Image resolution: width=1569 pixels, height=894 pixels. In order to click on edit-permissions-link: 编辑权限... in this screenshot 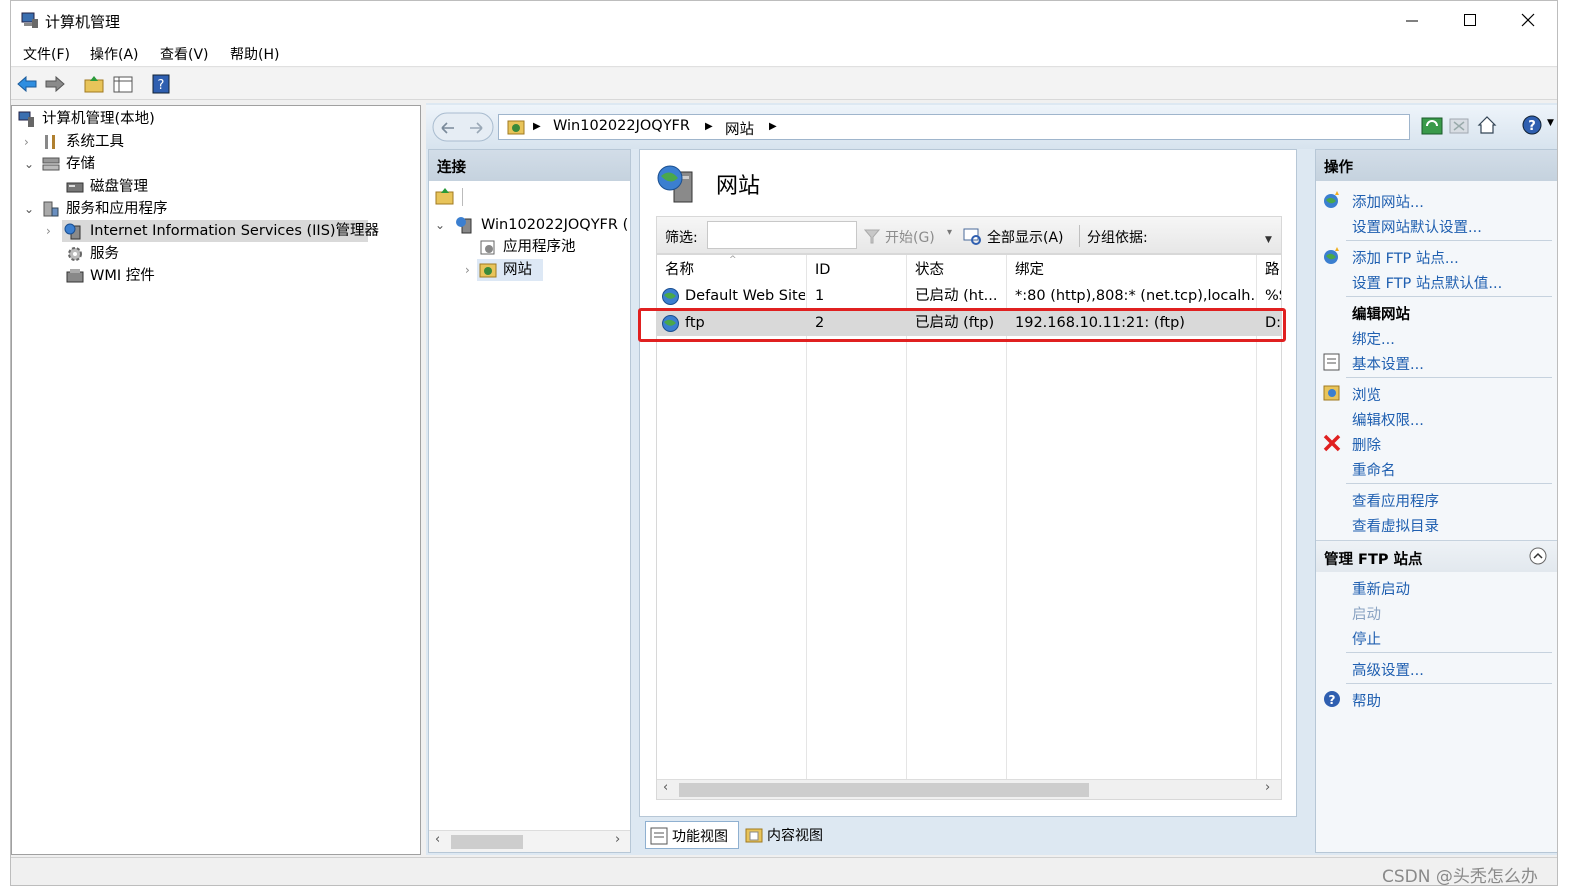, I will do `click(1388, 419)`.